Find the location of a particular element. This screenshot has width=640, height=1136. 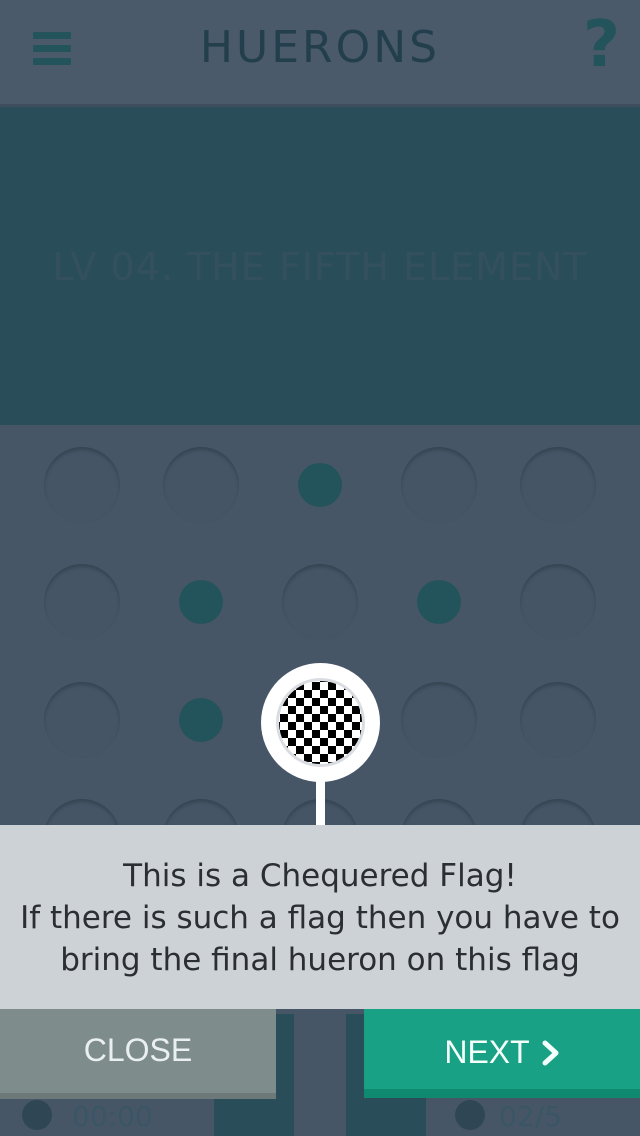

chequered-flag-icon is located at coordinates (320, 722).